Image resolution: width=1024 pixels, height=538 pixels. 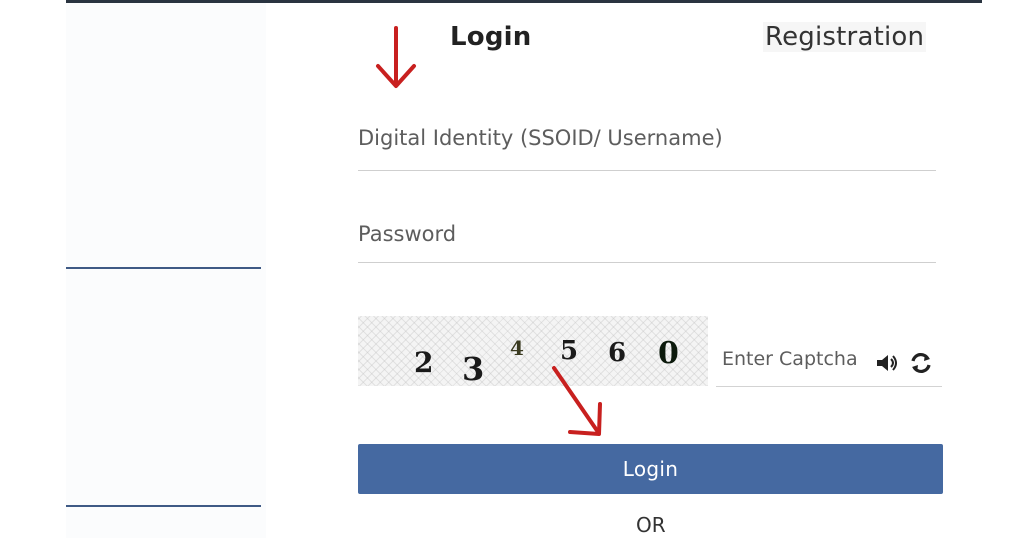 I want to click on captcha-field, so click(x=829, y=363).